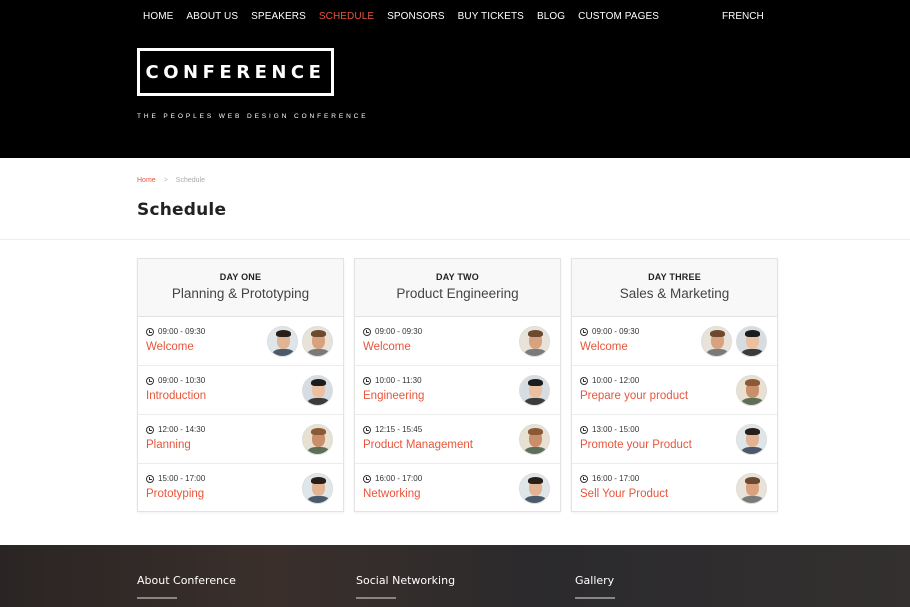  Describe the element at coordinates (175, 429) in the screenshot. I see `session-time: 12:00 - 14:30` at that location.